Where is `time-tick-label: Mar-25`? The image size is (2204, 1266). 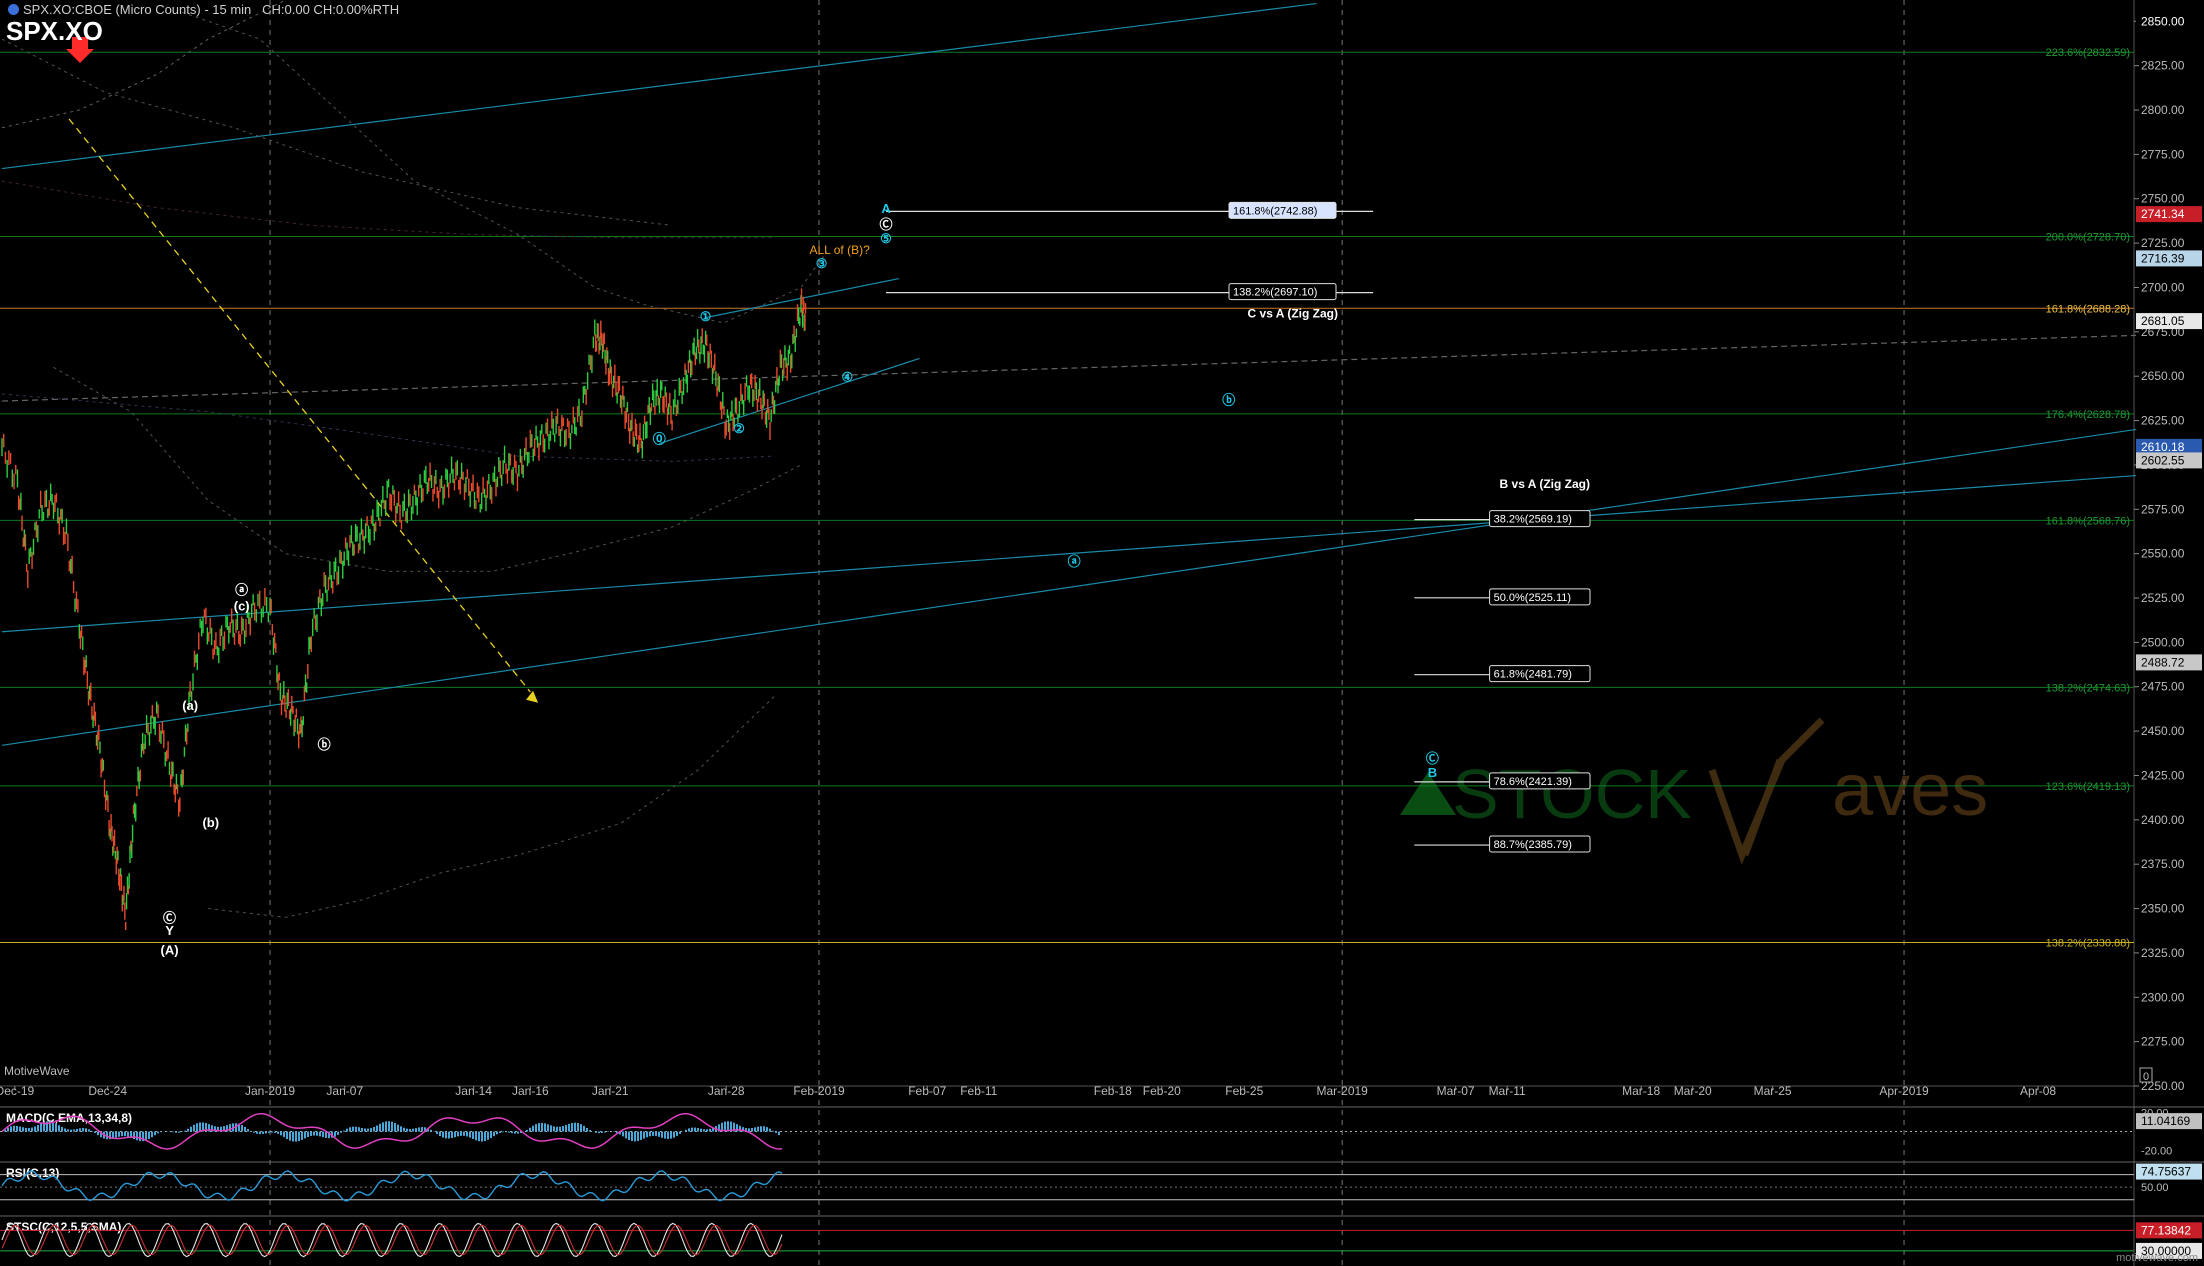 time-tick-label: Mar-25 is located at coordinates (1773, 1091).